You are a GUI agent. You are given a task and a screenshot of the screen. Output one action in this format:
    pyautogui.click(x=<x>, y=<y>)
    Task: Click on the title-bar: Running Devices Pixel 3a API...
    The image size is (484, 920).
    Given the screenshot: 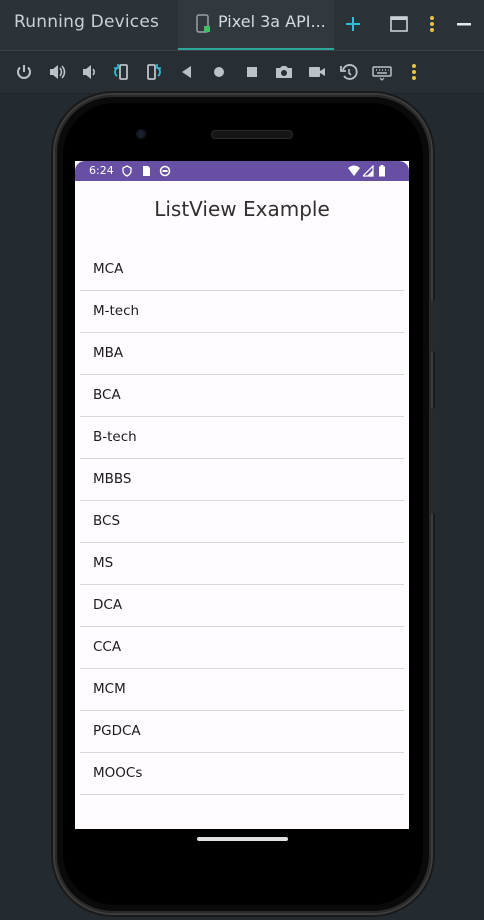 What is the action you would take?
    pyautogui.click(x=242, y=25)
    